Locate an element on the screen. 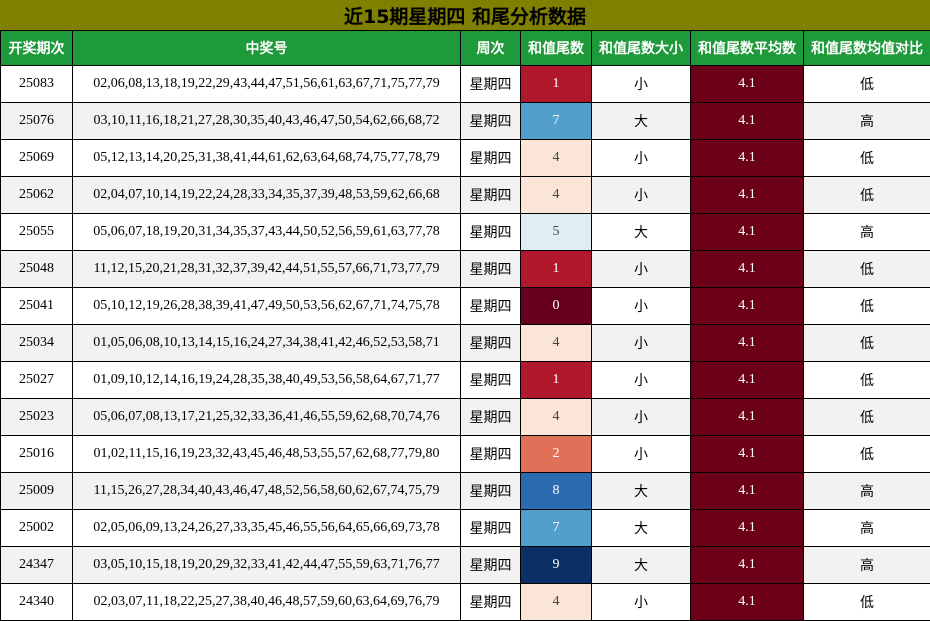 The image size is (930, 621). cell-period: 24347 is located at coordinates (37, 565).